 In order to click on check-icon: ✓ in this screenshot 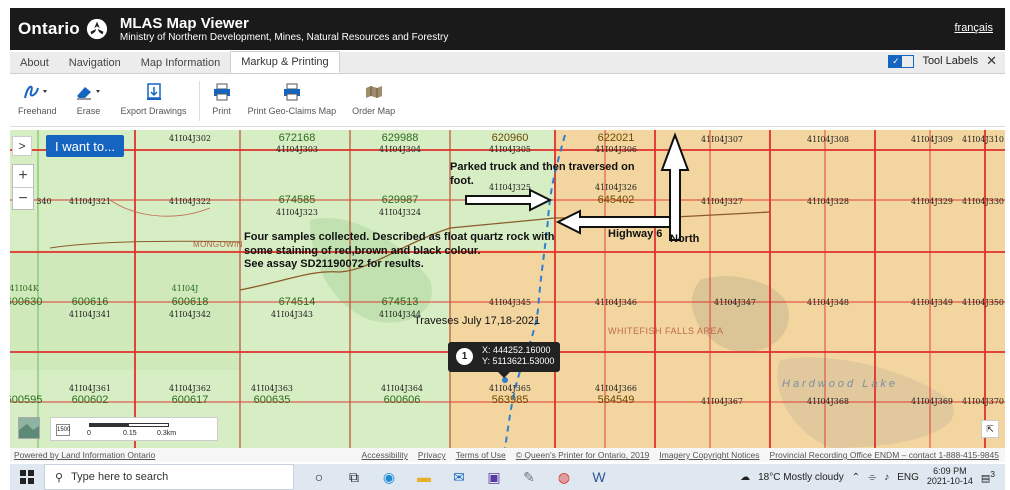, I will do `click(896, 61)`.